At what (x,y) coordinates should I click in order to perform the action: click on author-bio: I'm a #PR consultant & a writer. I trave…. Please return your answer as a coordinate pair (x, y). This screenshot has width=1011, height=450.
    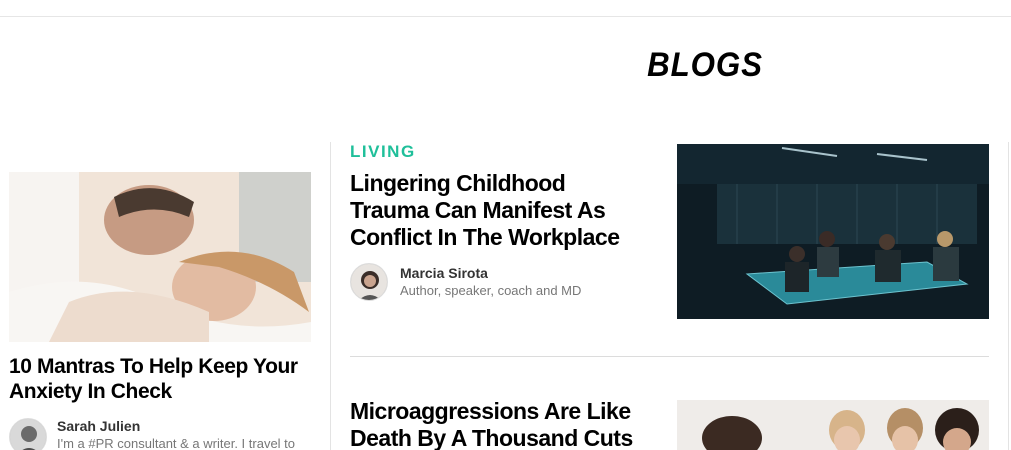
    Looking at the image, I should click on (176, 443).